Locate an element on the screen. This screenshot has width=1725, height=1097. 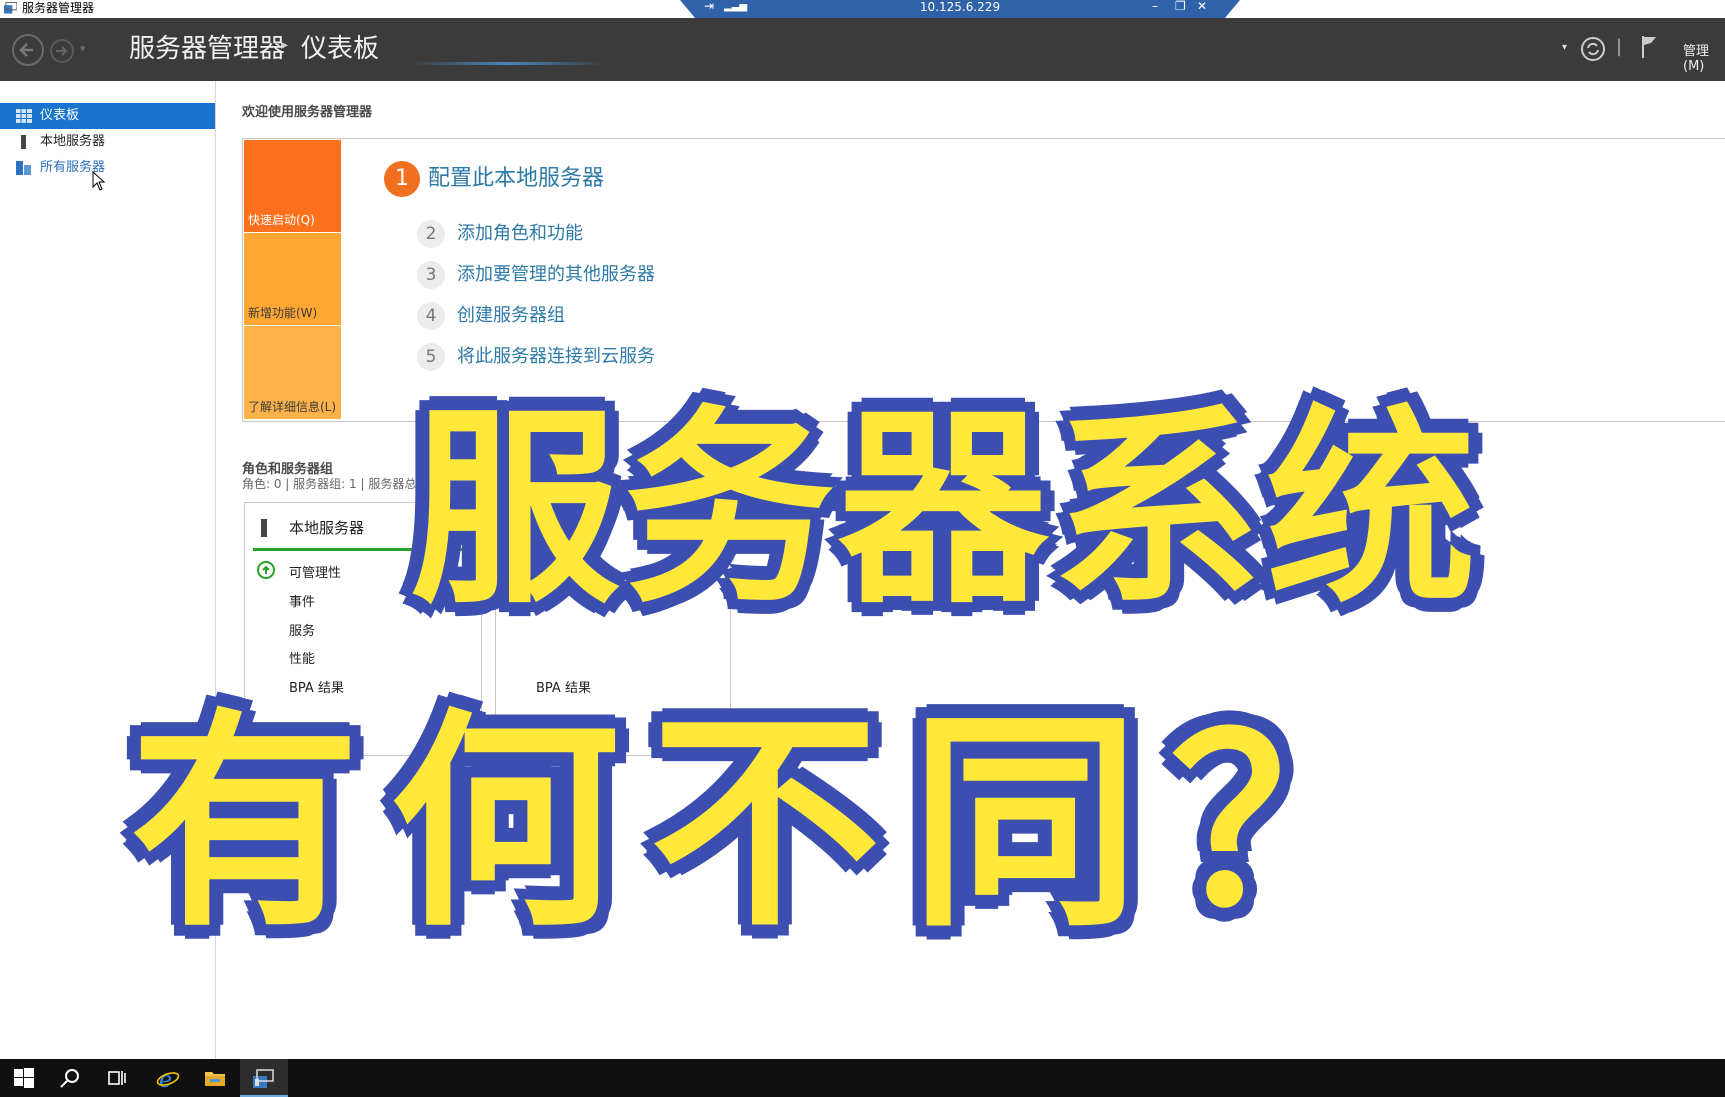
rdp-connection-bar: ⇥ ▂▃▅ 10.125.6.229 – ❐ ✕ is located at coordinates (960, 9).